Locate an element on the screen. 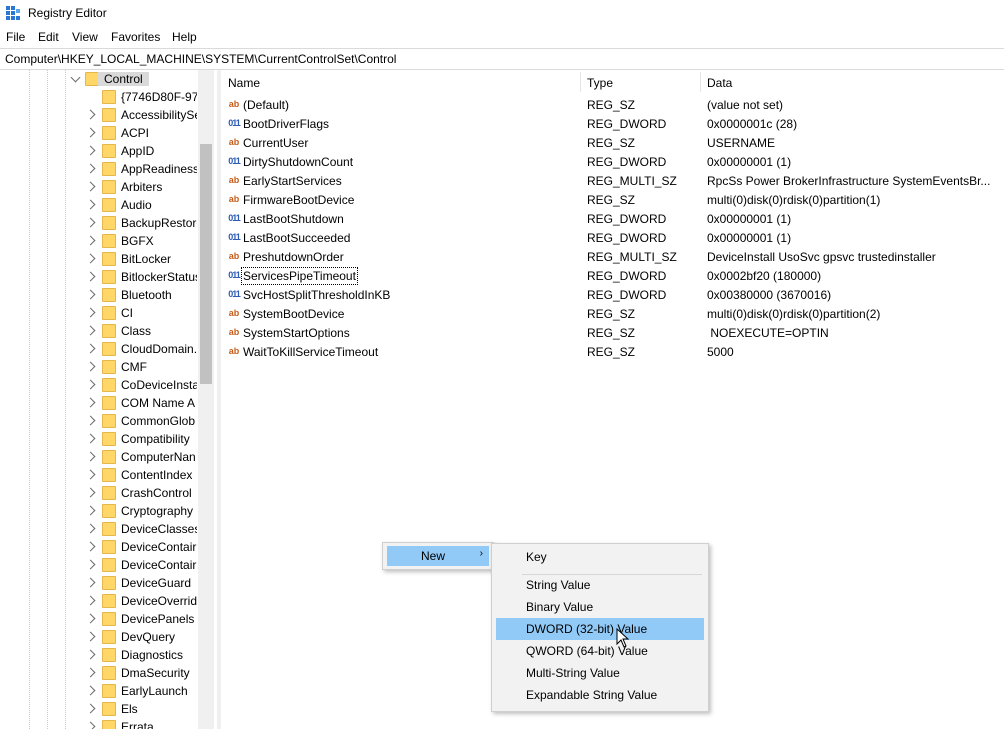 Image resolution: width=1004 pixels, height=729 pixels. tree-item: COM Name A is located at coordinates (99, 403).